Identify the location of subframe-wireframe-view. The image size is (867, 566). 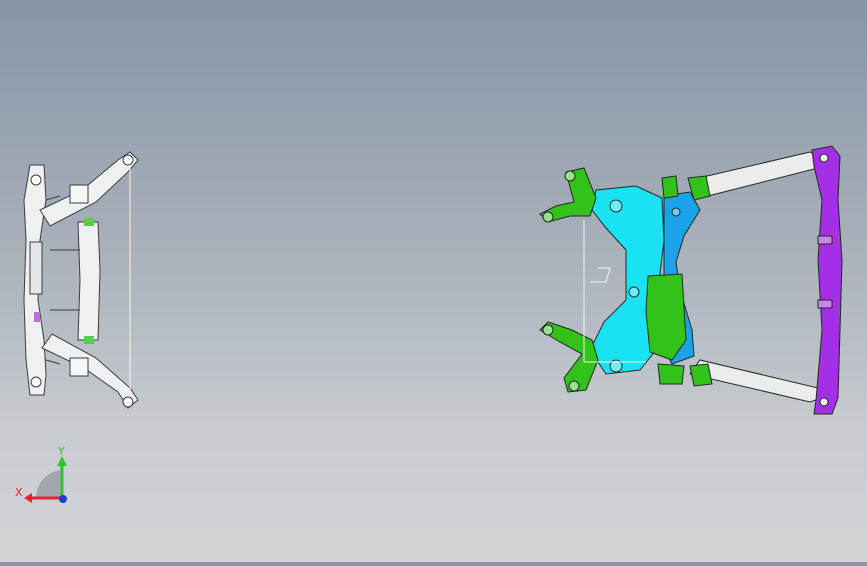
(81, 280).